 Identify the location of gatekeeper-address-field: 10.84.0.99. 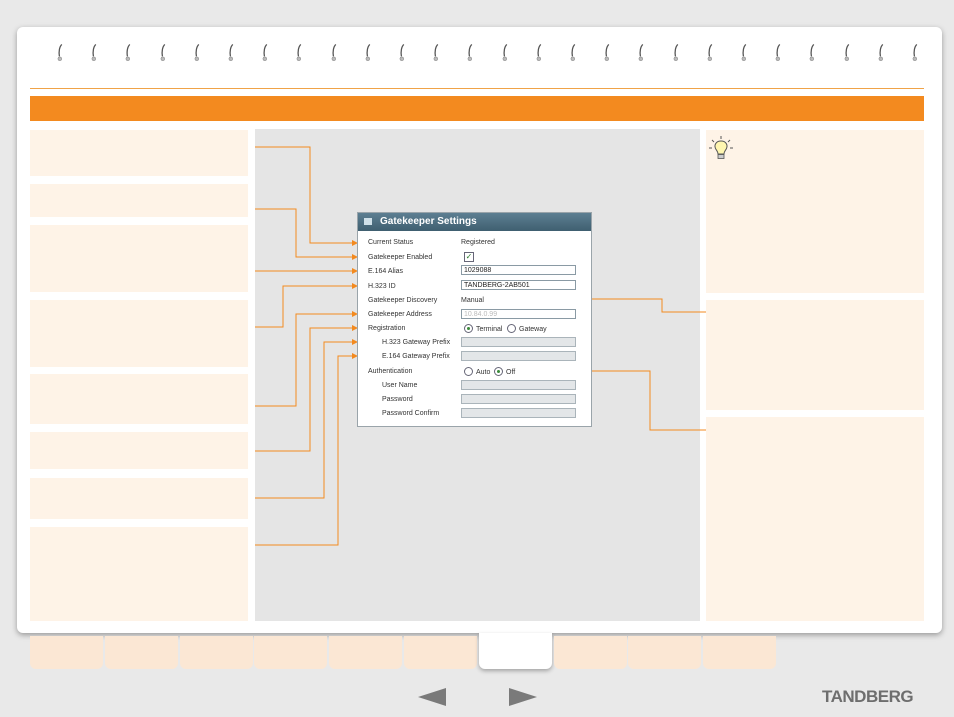
(518, 314).